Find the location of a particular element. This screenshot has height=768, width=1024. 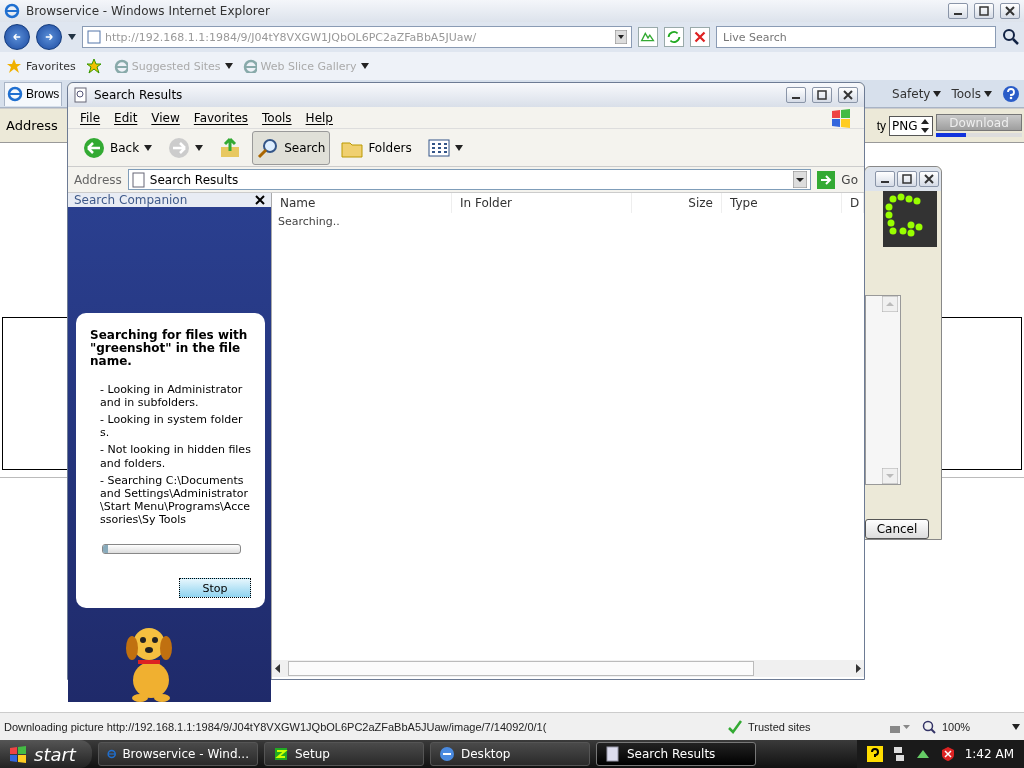

quality-label: ty is located at coordinates (881, 125).